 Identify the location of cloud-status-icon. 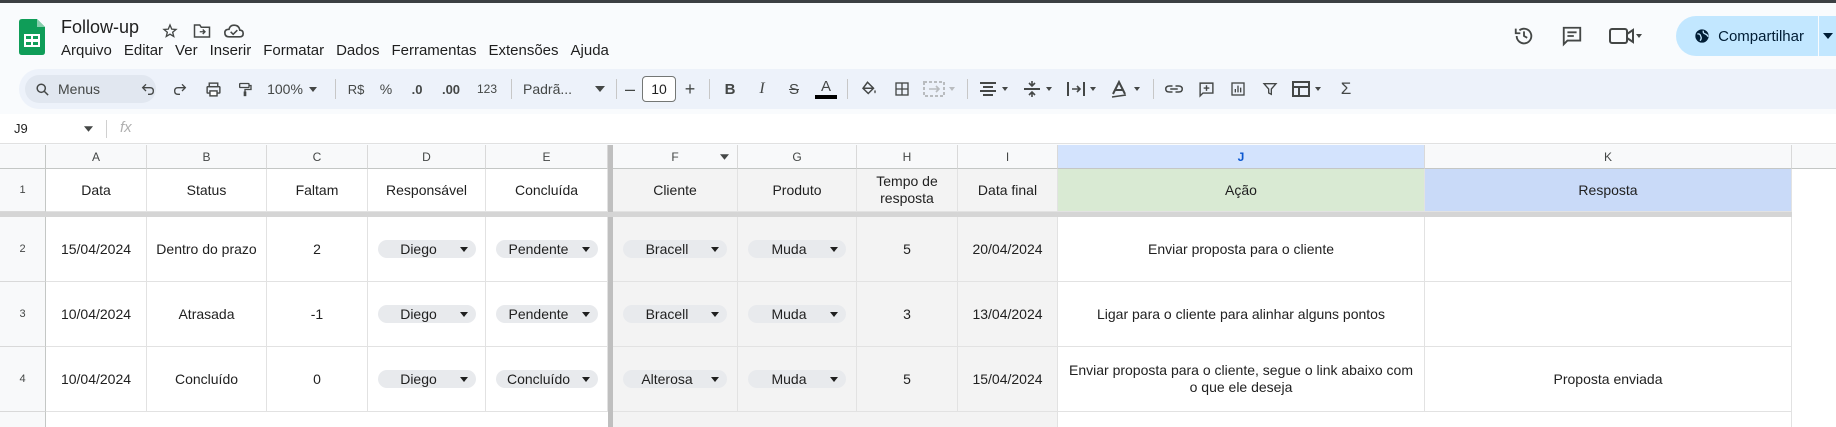
(234, 31).